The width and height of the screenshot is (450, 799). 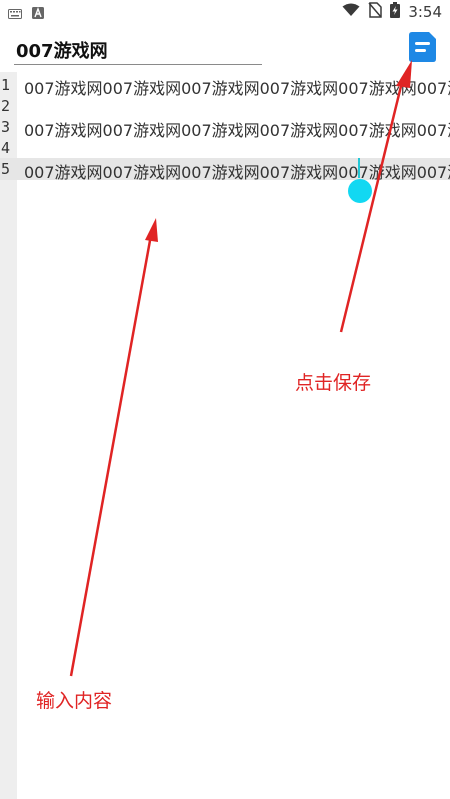 What do you see at coordinates (6, 85) in the screenshot?
I see `line-number: 1` at bounding box center [6, 85].